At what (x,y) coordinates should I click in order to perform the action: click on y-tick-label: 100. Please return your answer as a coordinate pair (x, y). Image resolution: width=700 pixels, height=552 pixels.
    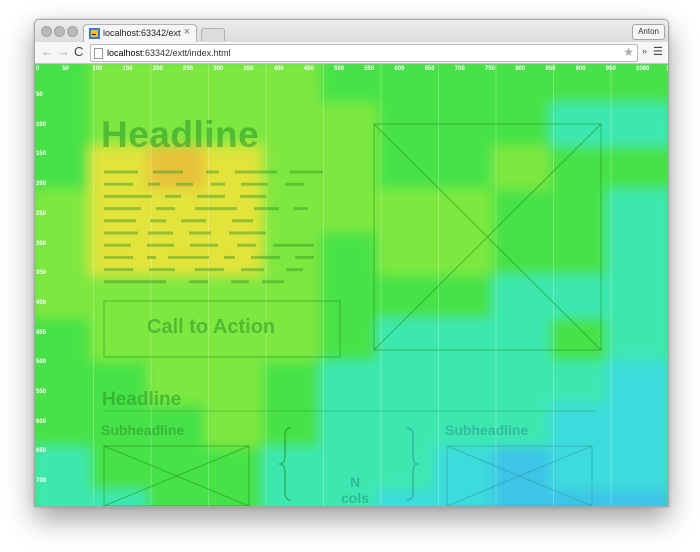
    Looking at the image, I should click on (41, 124).